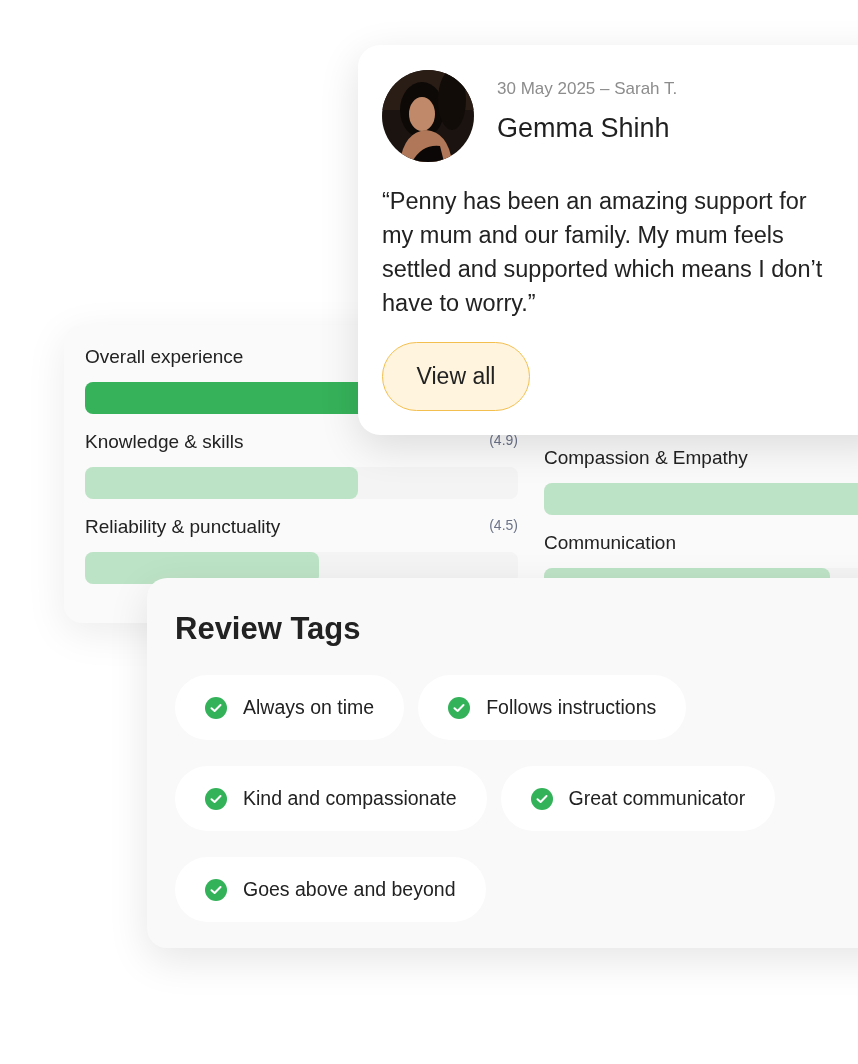  Describe the element at coordinates (610, 543) in the screenshot. I see `rating-label: Communication` at that location.